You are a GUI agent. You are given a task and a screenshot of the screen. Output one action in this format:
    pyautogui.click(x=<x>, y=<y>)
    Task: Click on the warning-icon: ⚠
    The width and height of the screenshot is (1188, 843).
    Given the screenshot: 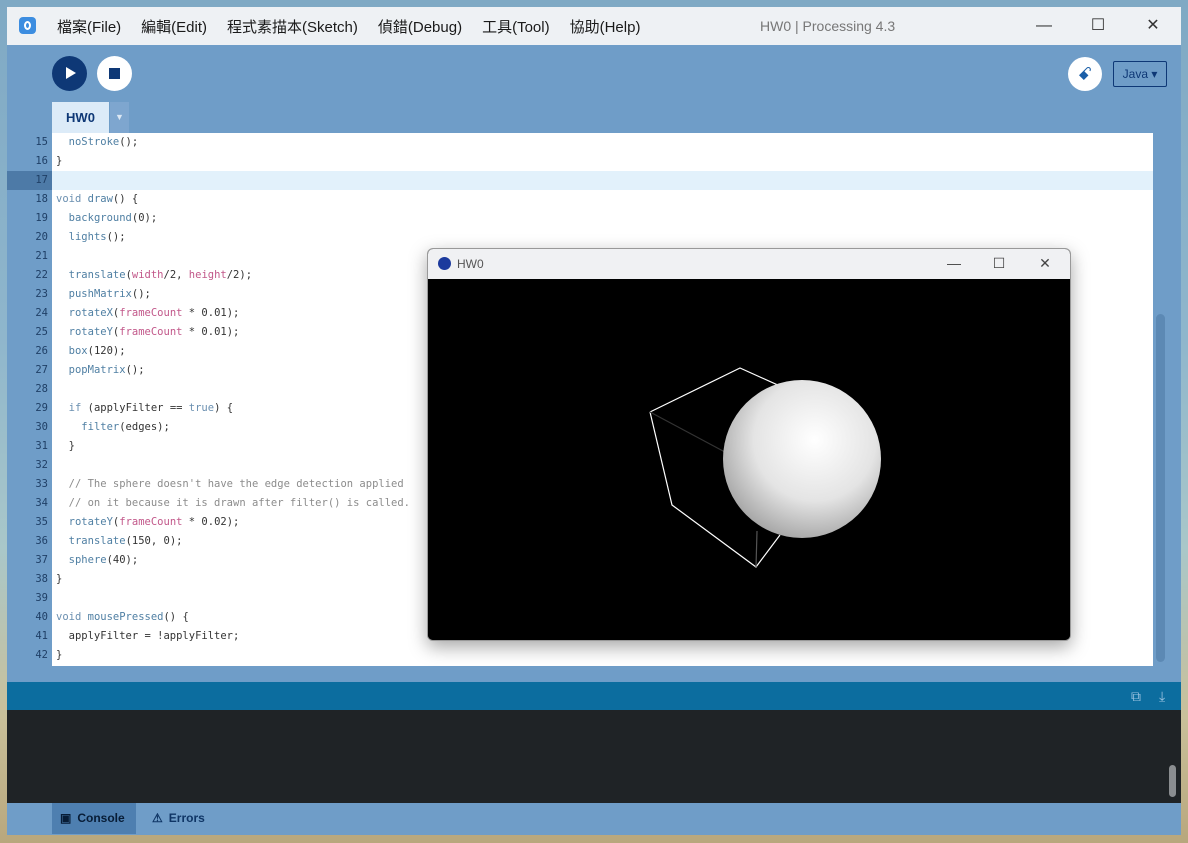 What is the action you would take?
    pyautogui.click(x=157, y=818)
    